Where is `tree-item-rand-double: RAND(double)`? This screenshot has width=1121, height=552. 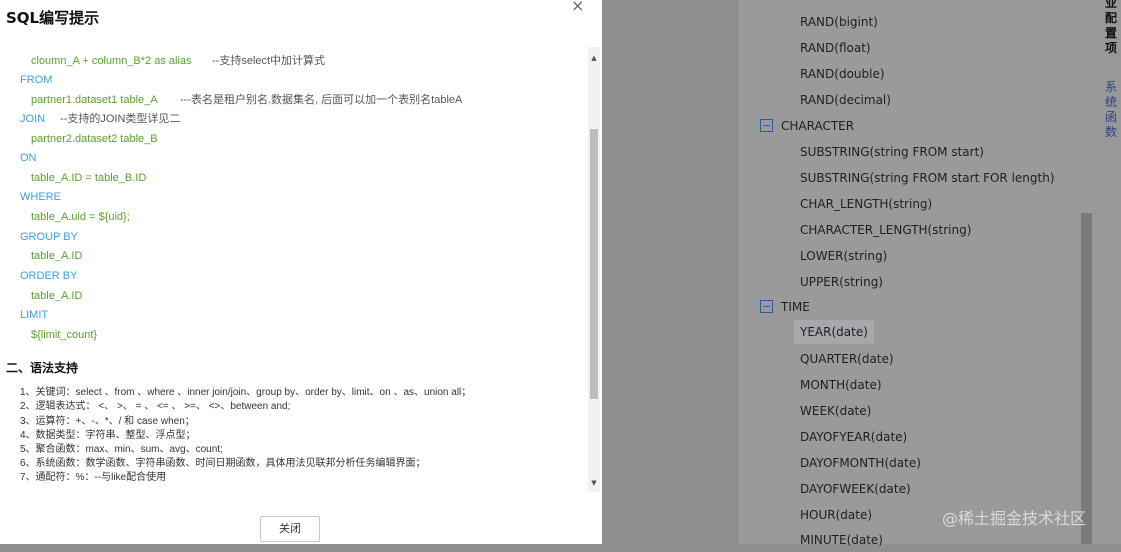
tree-item-rand-double: RAND(double) is located at coordinates (842, 74).